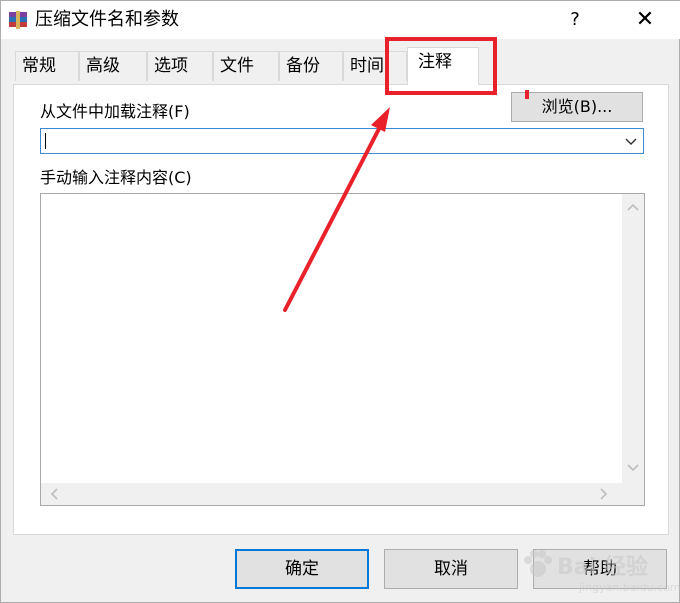  Describe the element at coordinates (603, 494) in the screenshot. I see `scroll-right-icon` at that location.